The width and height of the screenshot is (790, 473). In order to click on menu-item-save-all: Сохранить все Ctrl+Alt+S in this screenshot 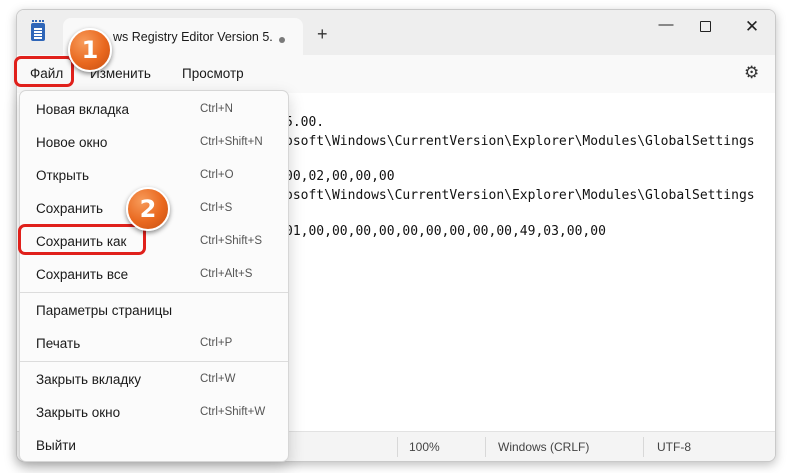, I will do `click(154, 274)`.